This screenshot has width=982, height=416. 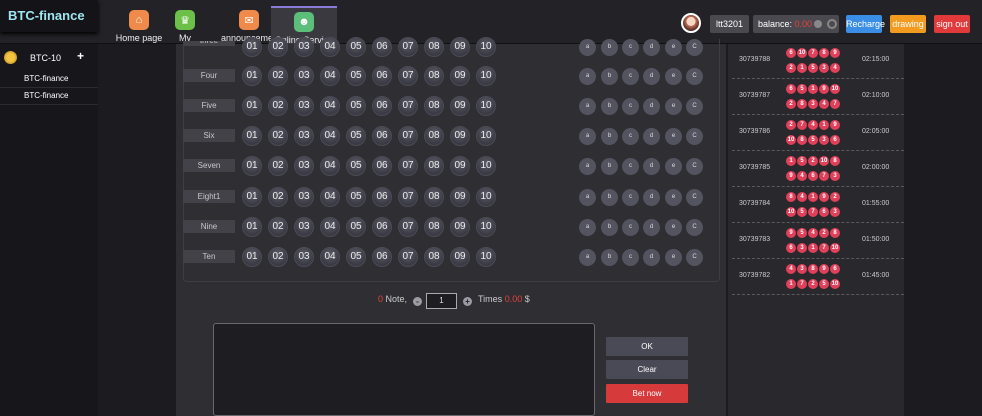 I want to click on multiplier-input: 1, so click(x=441, y=301).